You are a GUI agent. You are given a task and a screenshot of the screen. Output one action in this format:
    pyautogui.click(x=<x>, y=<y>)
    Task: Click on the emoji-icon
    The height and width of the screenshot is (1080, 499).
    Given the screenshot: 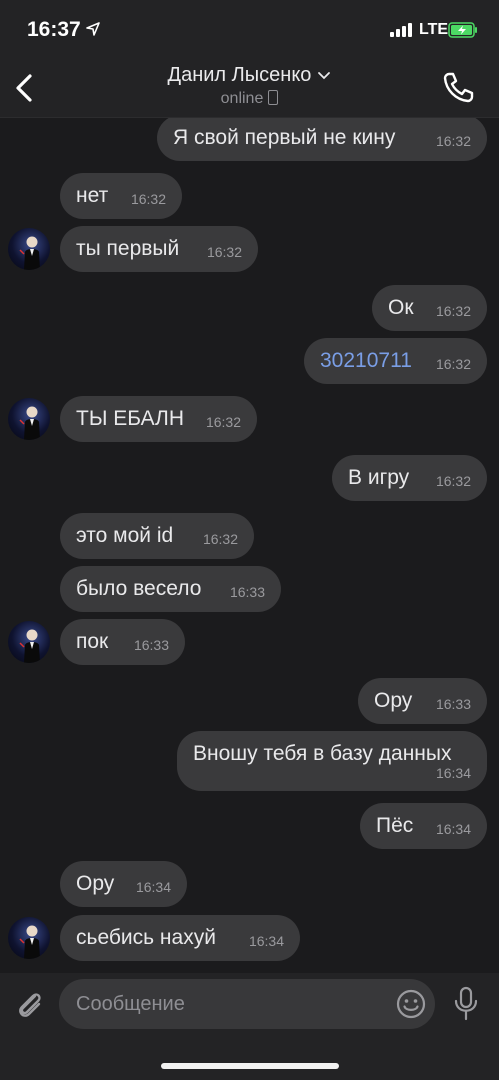 What is the action you would take?
    pyautogui.click(x=411, y=1004)
    